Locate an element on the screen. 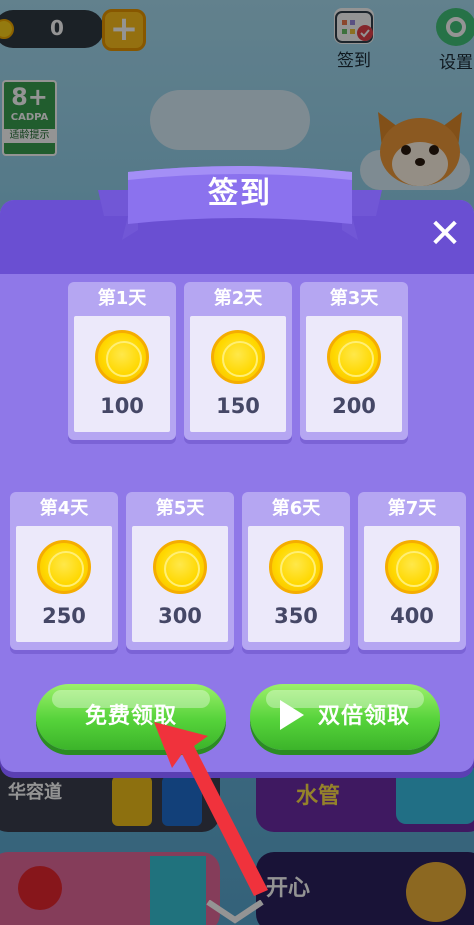 This screenshot has height=925, width=474. reward-amount: 200 is located at coordinates (354, 406).